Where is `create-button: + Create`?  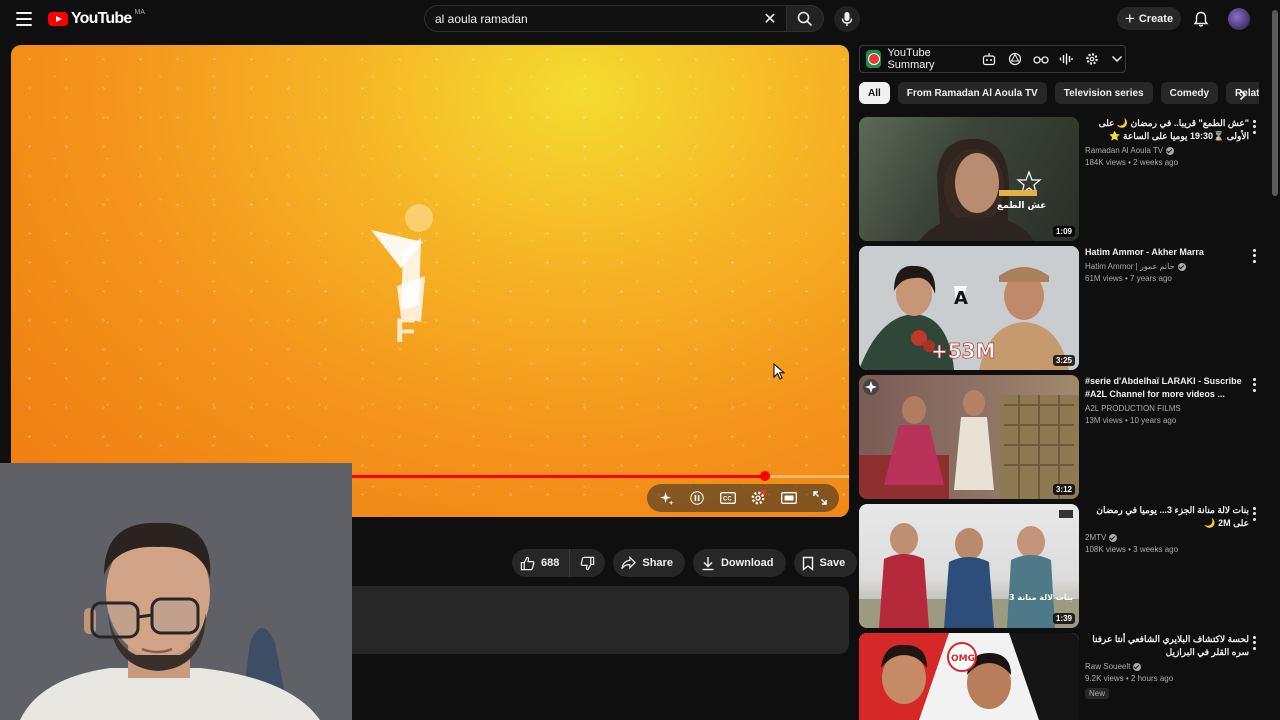
create-button: + Create is located at coordinates (1149, 18).